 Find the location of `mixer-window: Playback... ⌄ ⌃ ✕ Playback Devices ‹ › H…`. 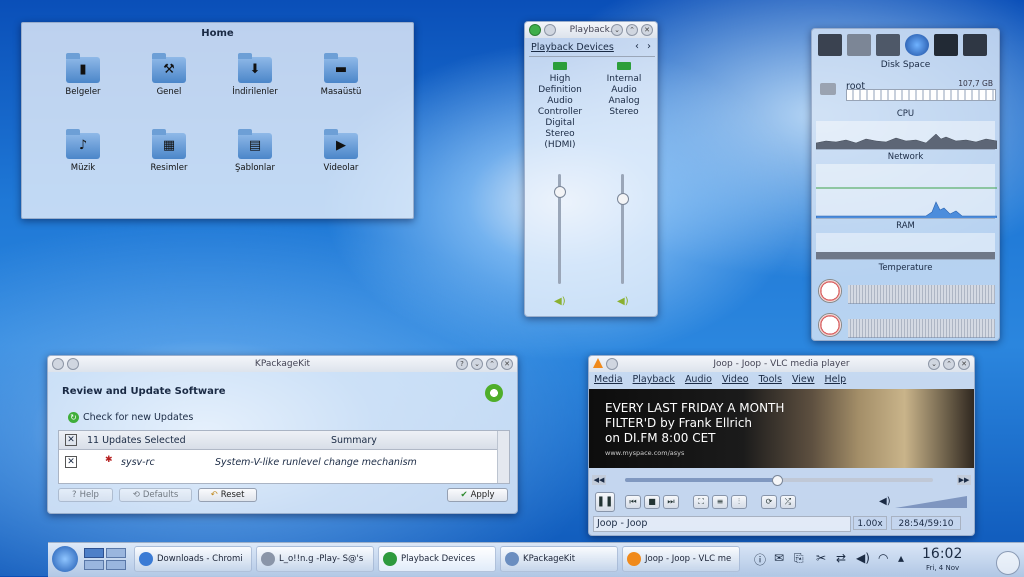

mixer-window: Playback... ⌄ ⌃ ✕ Playback Devices ‹ › H… is located at coordinates (591, 169).